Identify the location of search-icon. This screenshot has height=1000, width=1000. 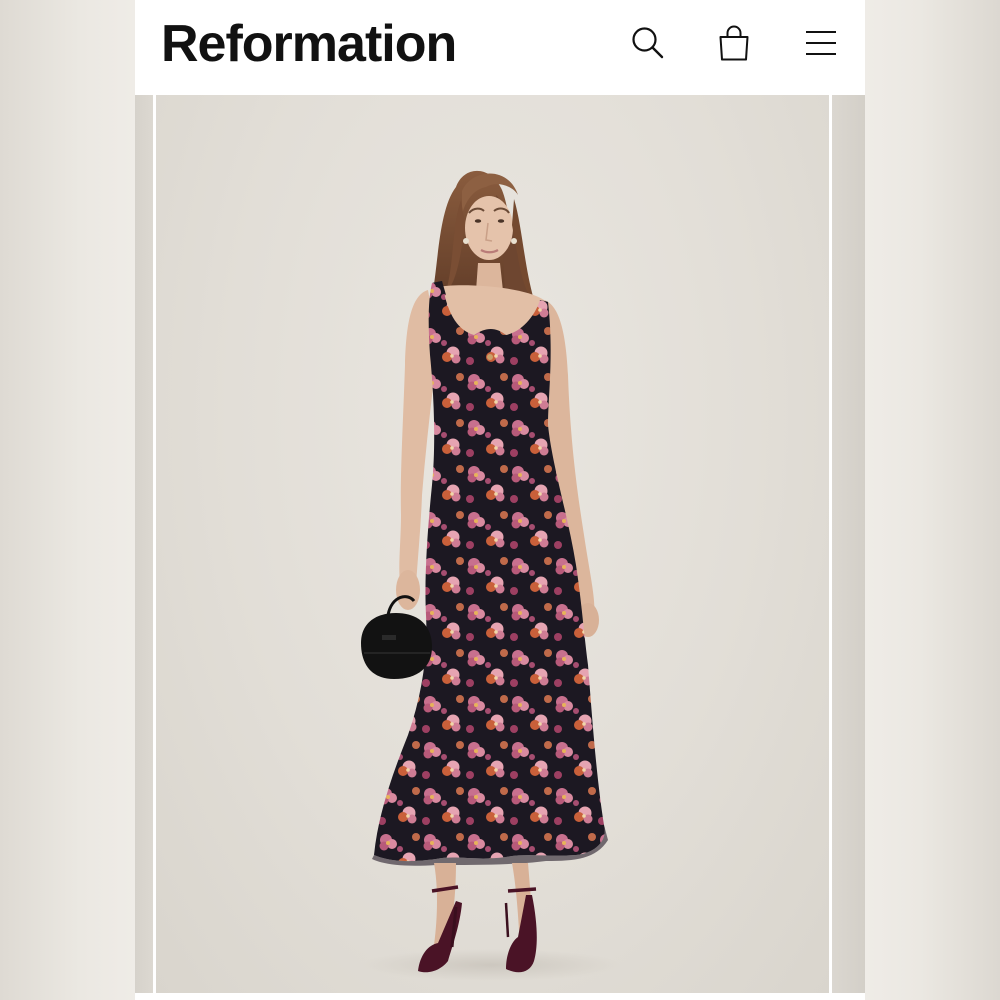
(648, 43).